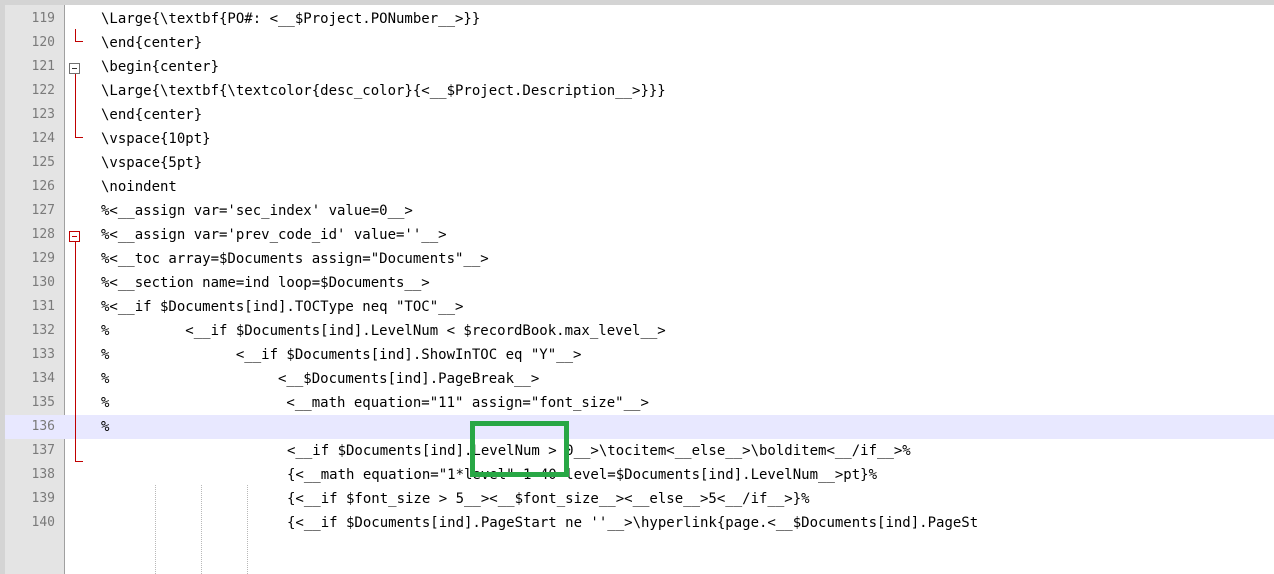  I want to click on code-line: 125 \vspace{5pt}, so click(639, 163).